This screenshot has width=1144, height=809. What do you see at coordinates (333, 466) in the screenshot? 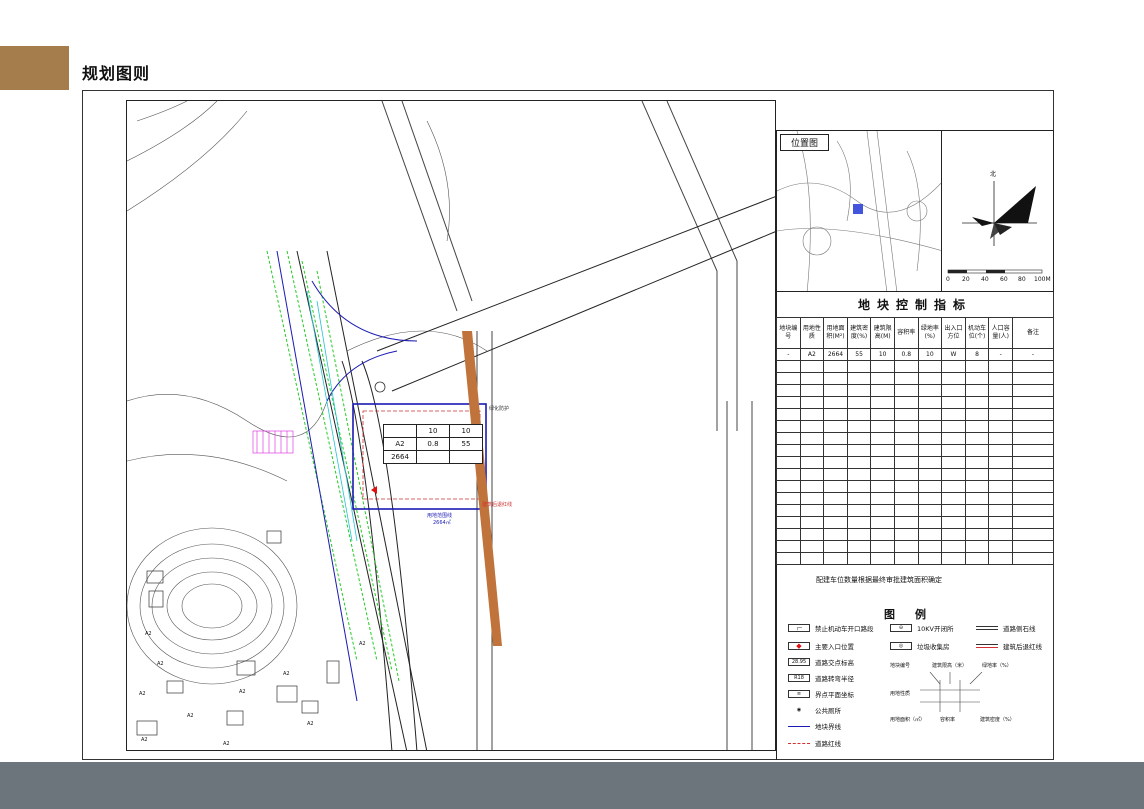
I see `green-curbs` at bounding box center [333, 466].